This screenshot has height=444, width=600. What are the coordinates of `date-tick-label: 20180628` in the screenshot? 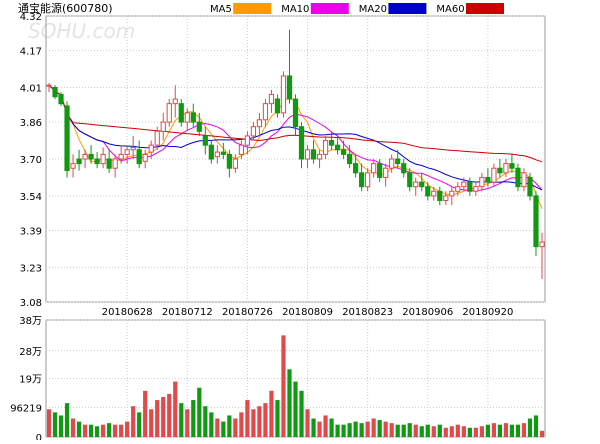 It's located at (127, 312).